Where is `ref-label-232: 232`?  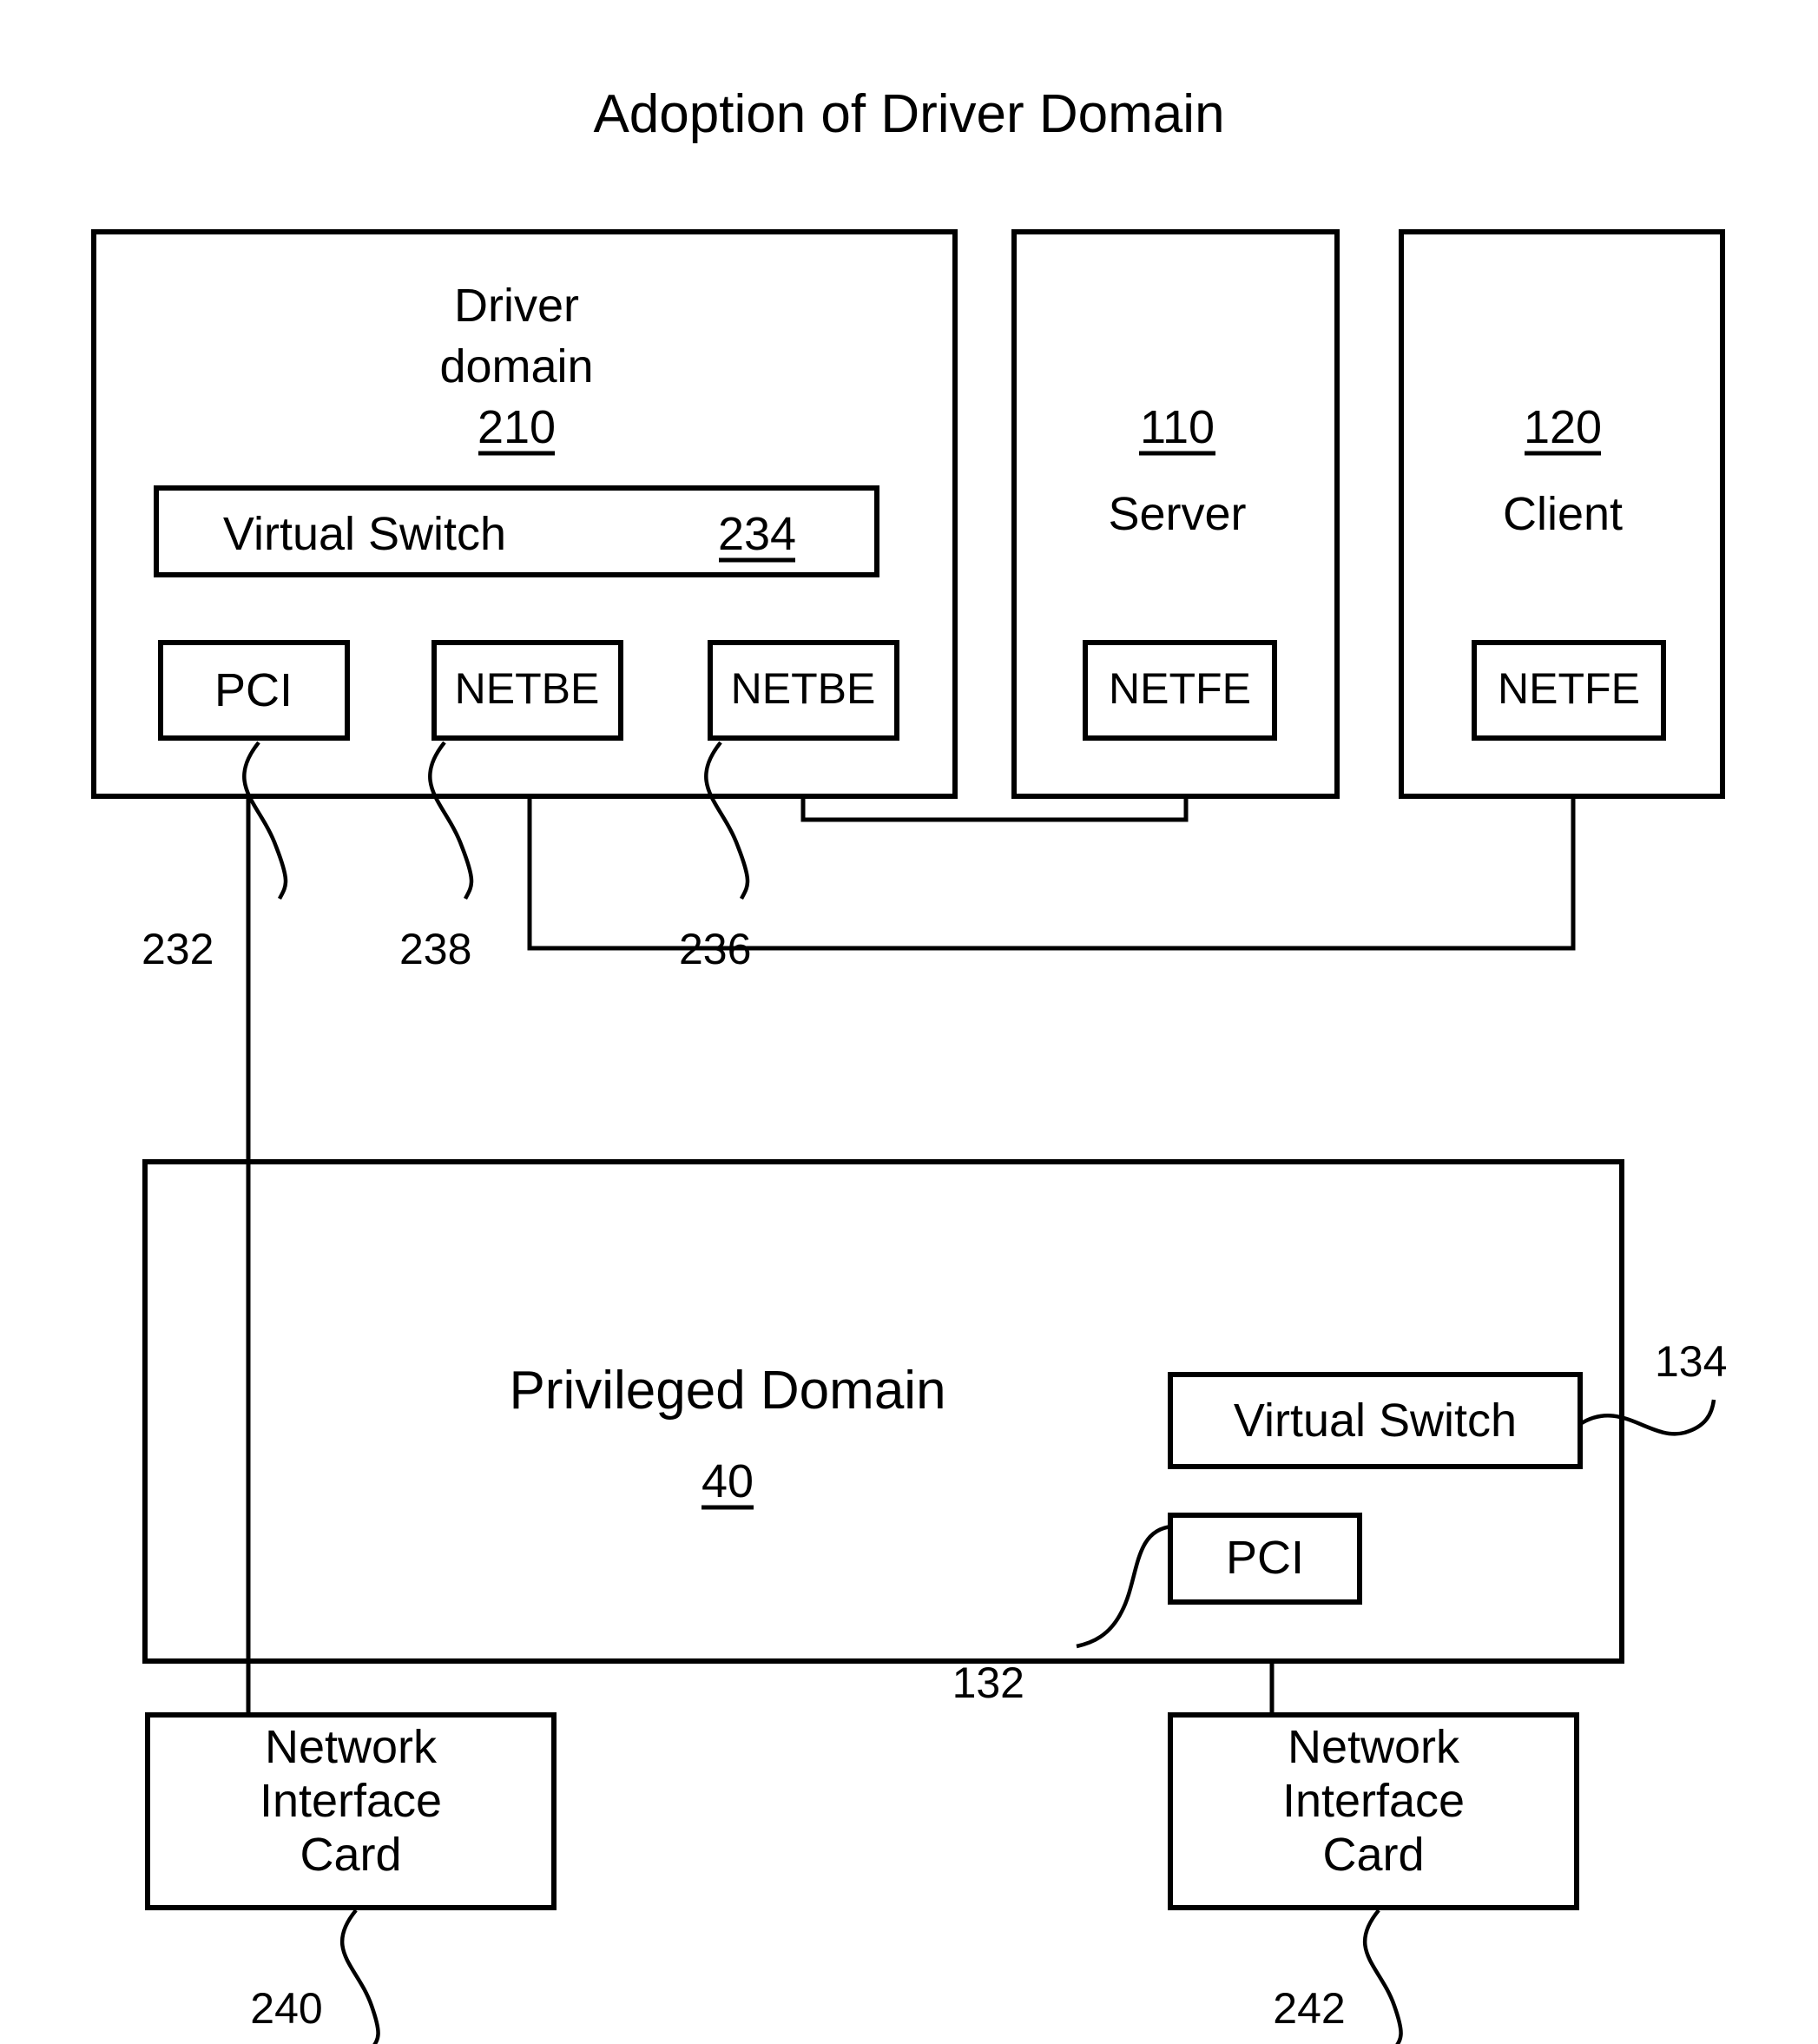
ref-label-232: 232 is located at coordinates (178, 949).